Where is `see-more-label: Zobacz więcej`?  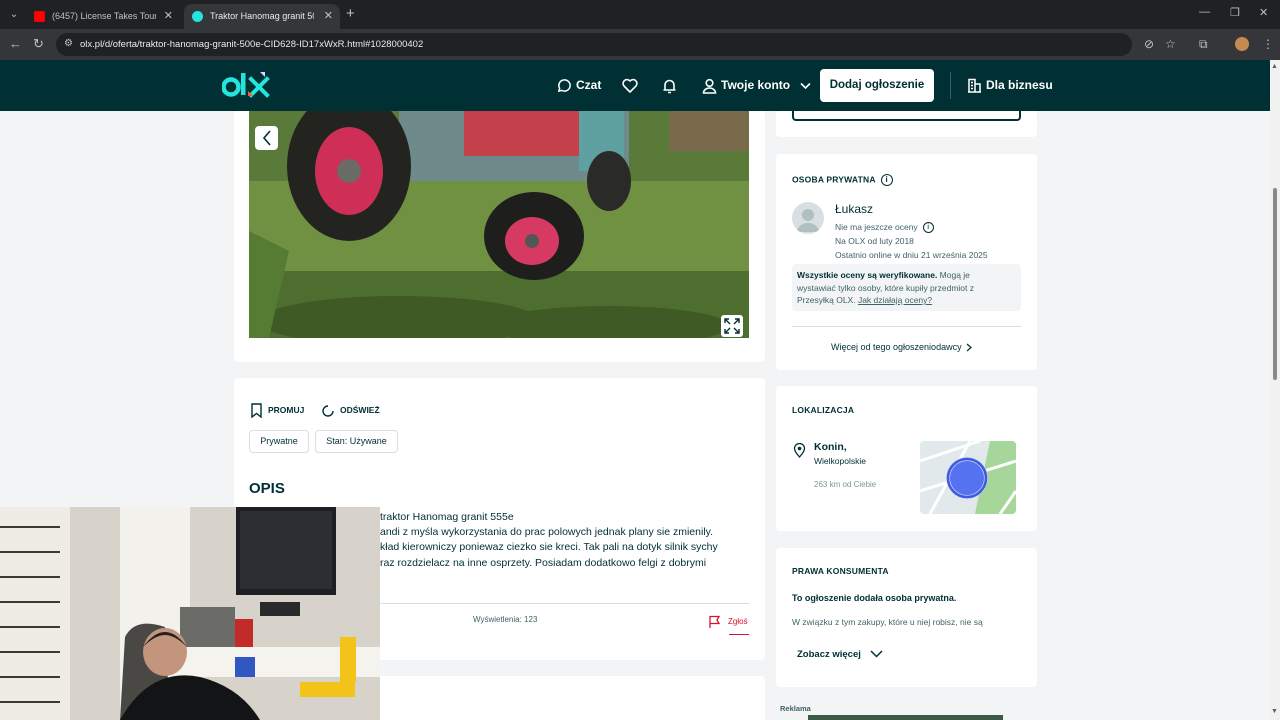
see-more-label: Zobacz więcej is located at coordinates (829, 654).